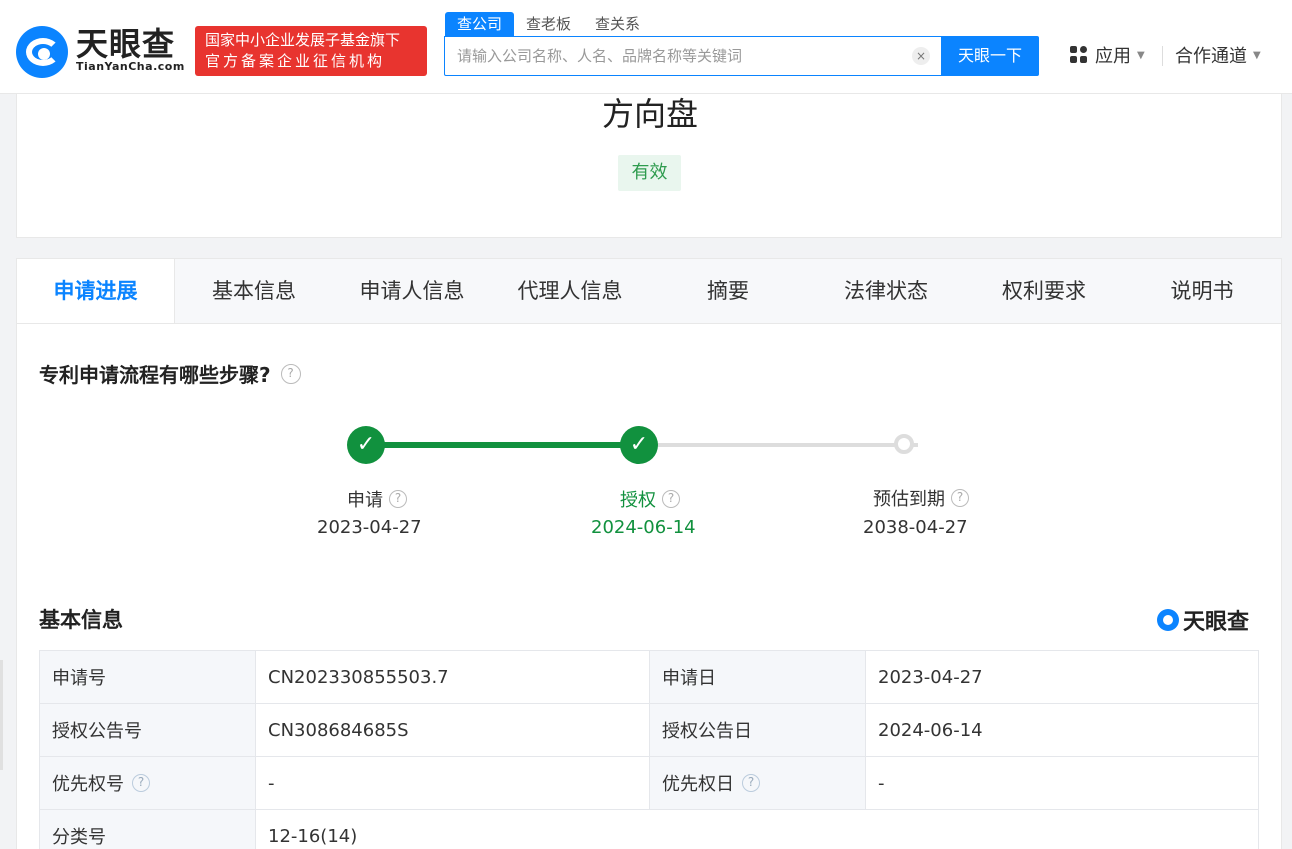 This screenshot has width=1292, height=849. I want to click on step-grant-label: 授权 ?, so click(650, 499).